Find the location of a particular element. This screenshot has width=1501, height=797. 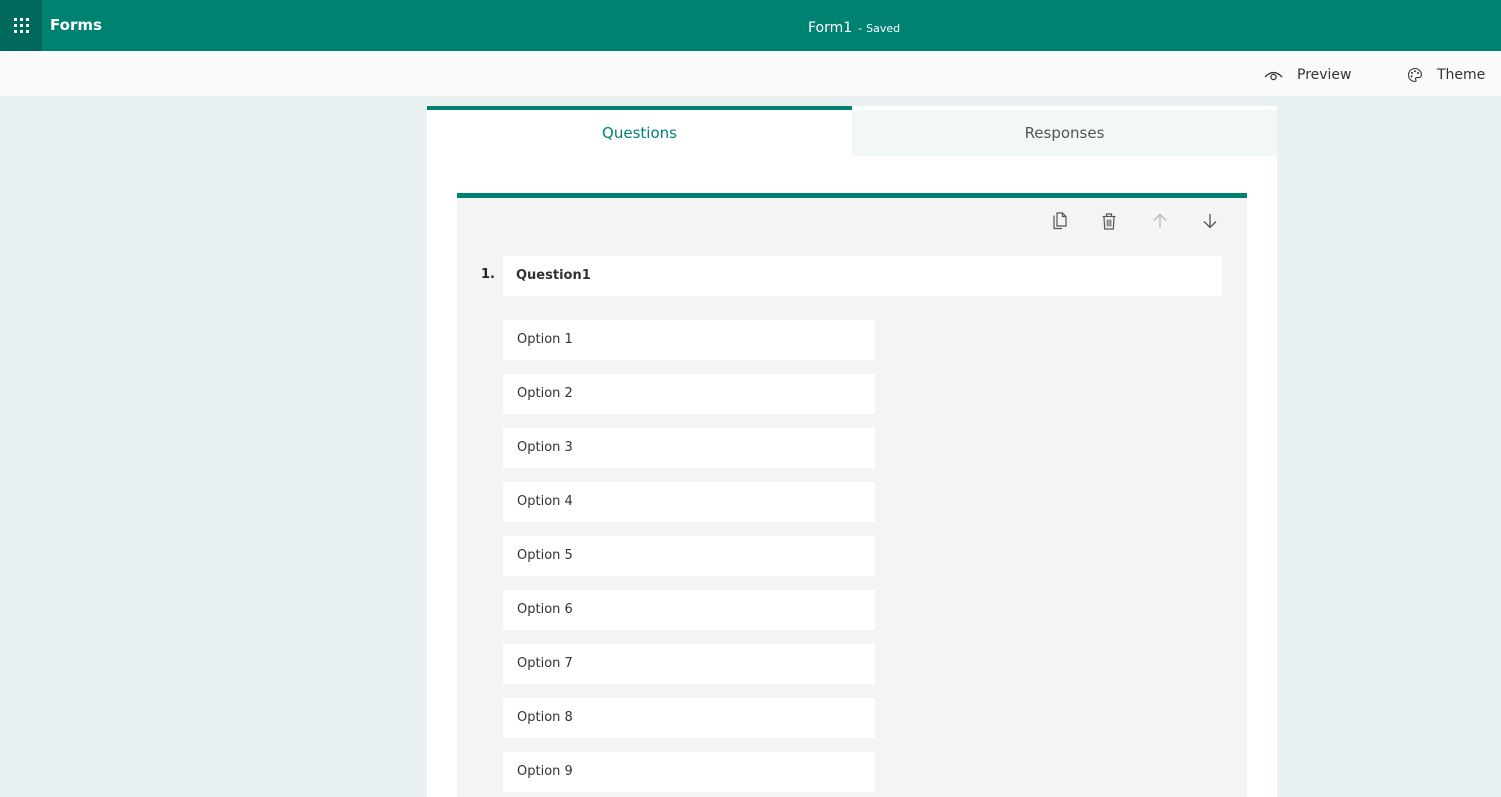

option-input-8: Option 8 is located at coordinates (689, 718).